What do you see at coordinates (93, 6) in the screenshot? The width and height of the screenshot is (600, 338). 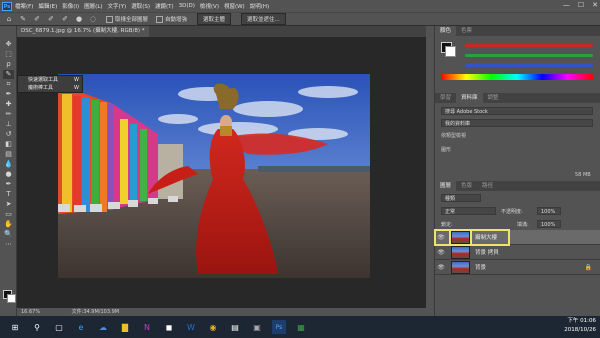 I see `menu-layer: 圖層(L)` at bounding box center [93, 6].